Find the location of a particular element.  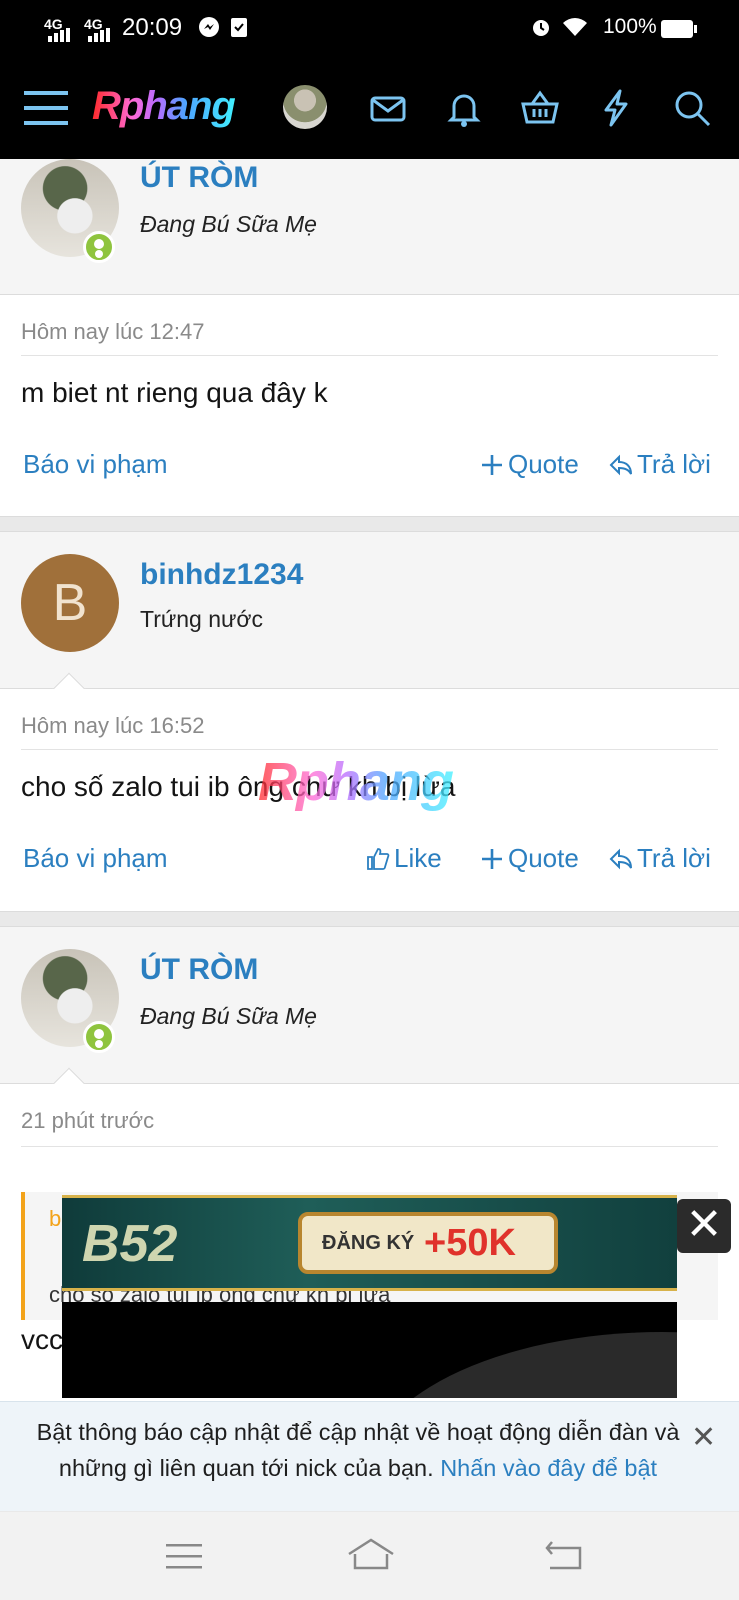

top-nav: Rphang is located at coordinates (369, 108).